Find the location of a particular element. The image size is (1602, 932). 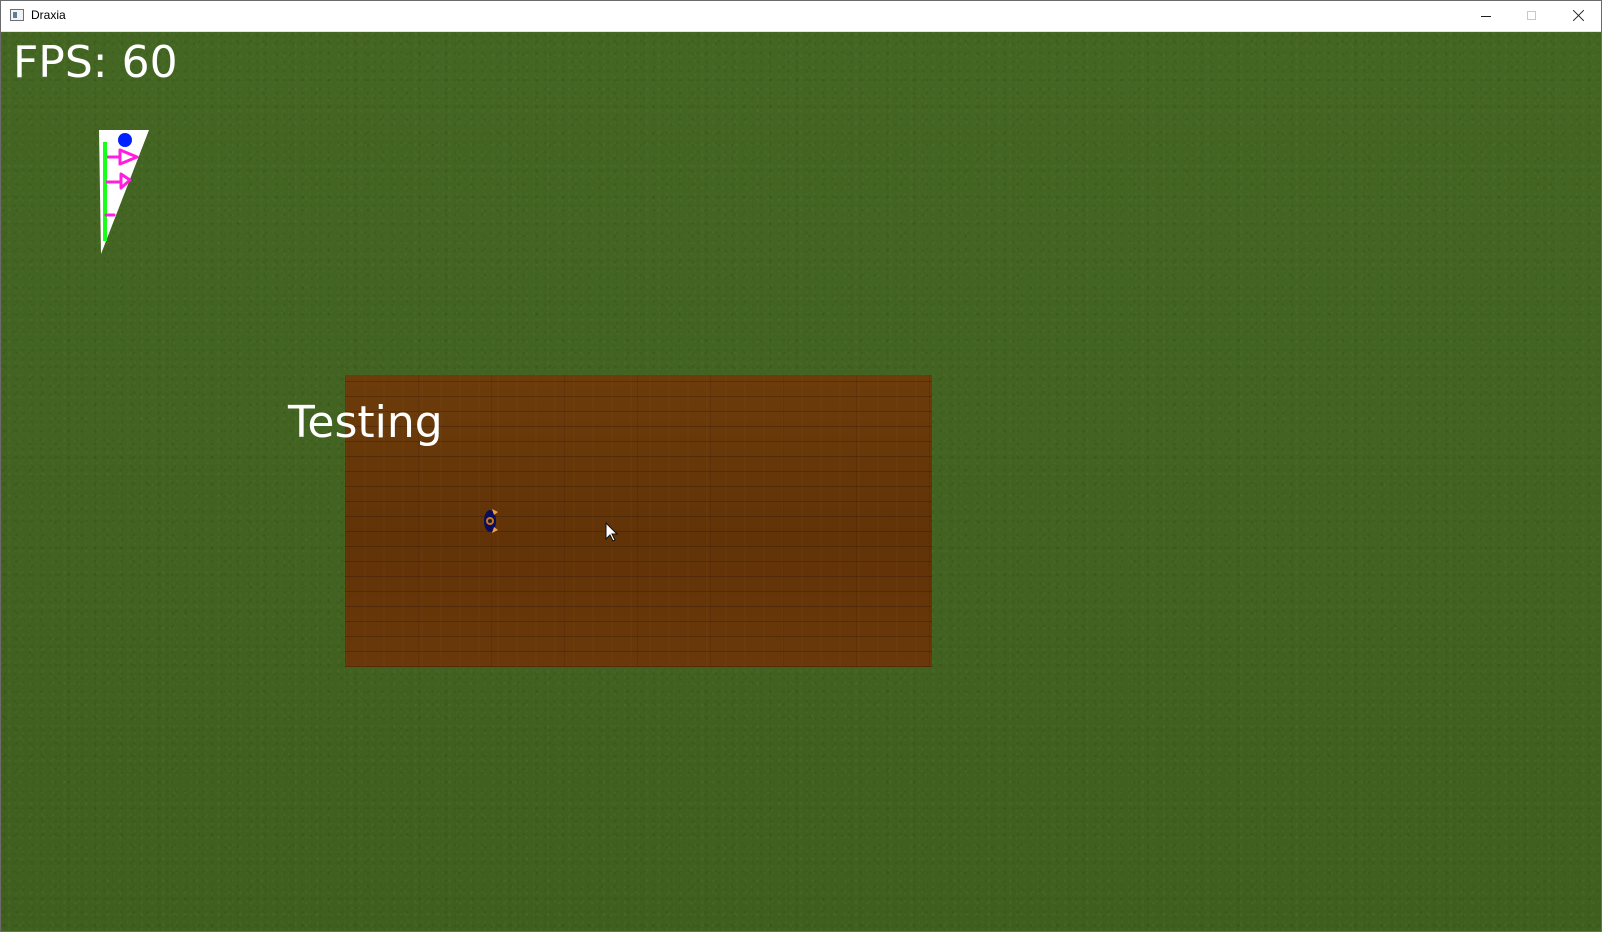

area-label: Testing is located at coordinates (365, 422).